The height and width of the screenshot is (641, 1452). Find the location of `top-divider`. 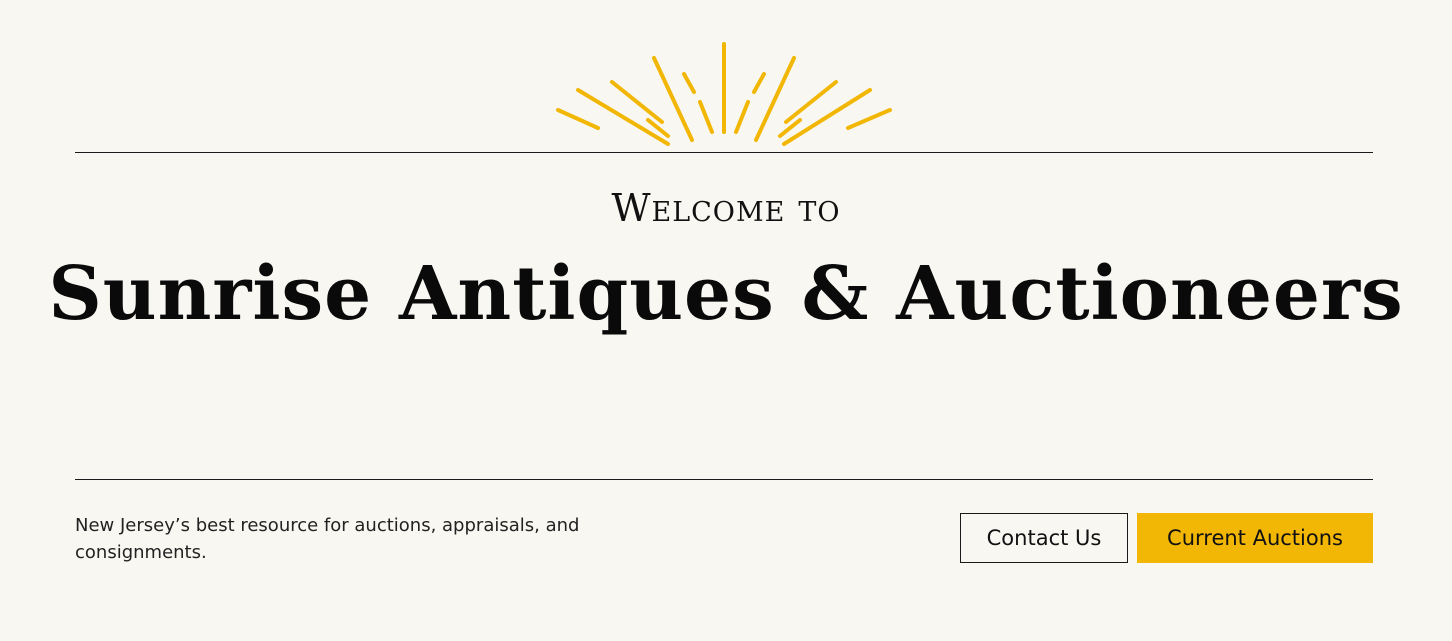

top-divider is located at coordinates (724, 152).